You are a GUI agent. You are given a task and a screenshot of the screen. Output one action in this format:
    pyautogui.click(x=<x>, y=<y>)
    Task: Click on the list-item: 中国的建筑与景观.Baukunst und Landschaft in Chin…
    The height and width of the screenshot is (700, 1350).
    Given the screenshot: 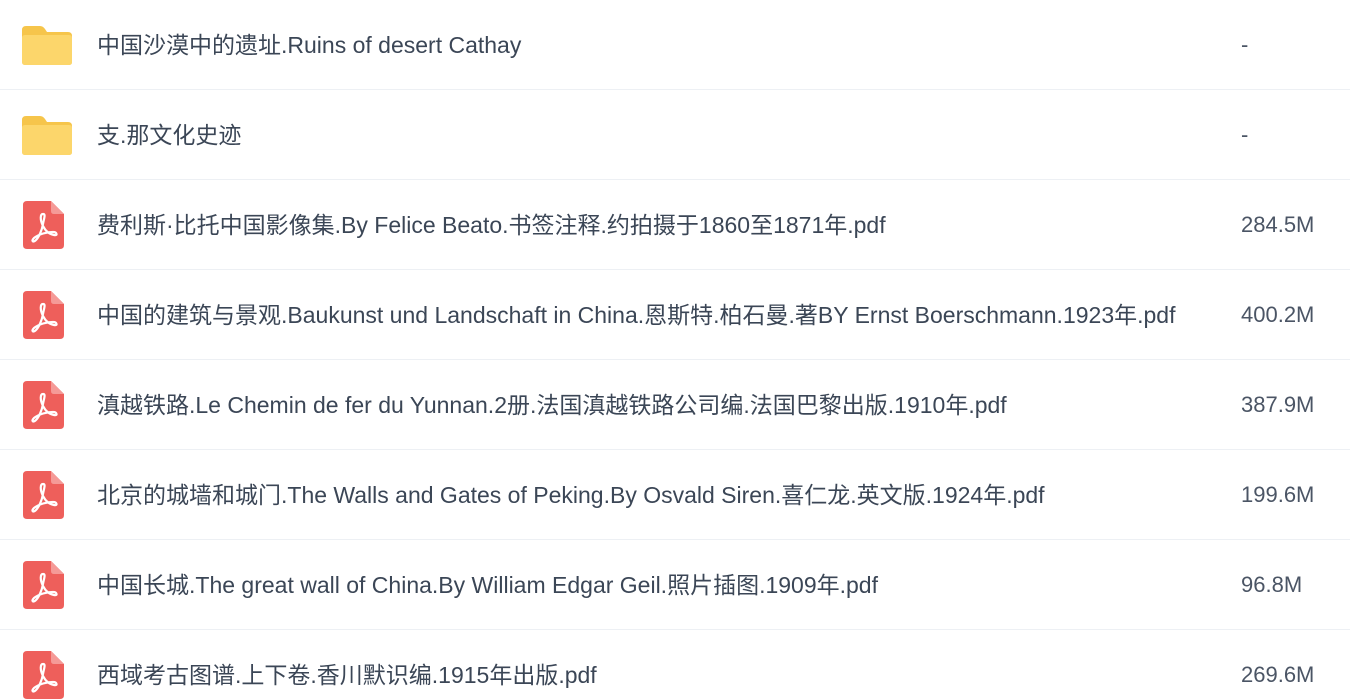 What is the action you would take?
    pyautogui.click(x=675, y=315)
    